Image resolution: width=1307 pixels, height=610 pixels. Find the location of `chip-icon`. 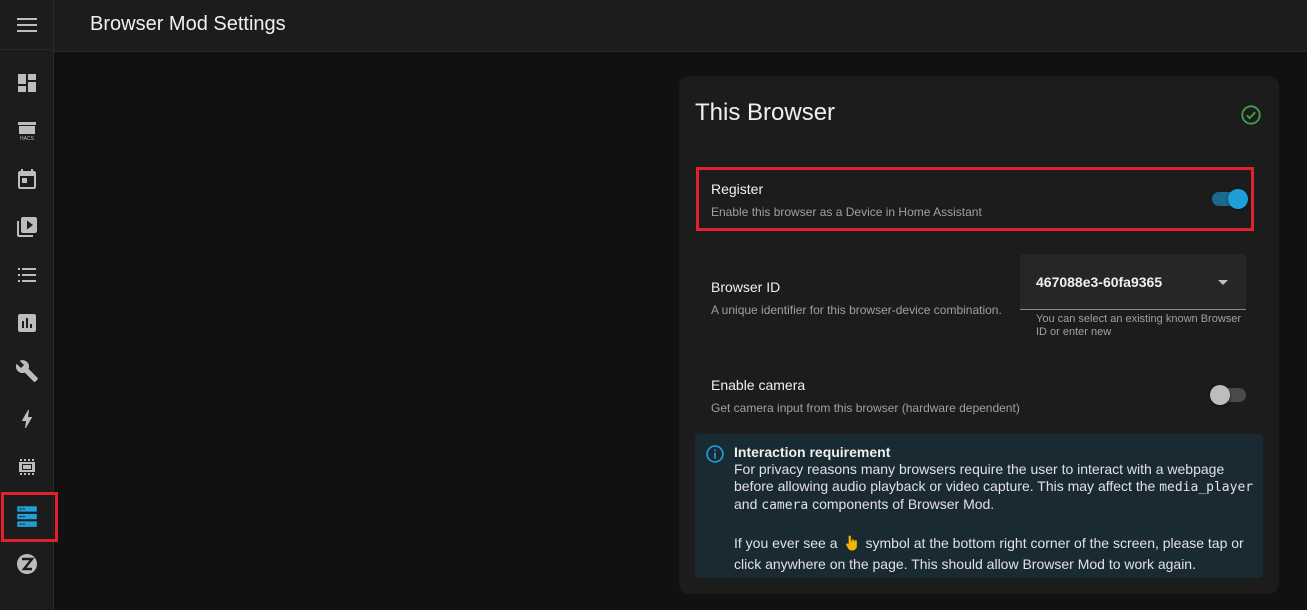

chip-icon is located at coordinates (26, 467).